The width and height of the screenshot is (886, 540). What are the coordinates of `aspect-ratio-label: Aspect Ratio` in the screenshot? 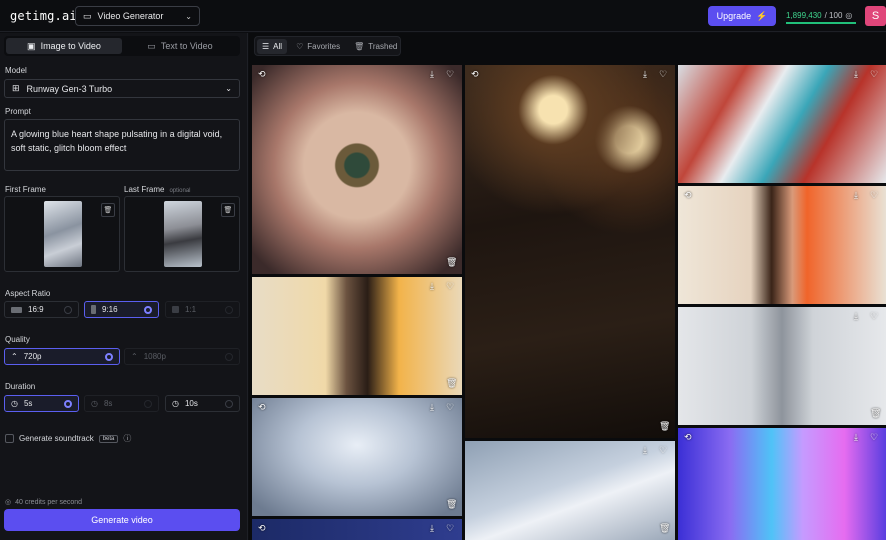 It's located at (28, 293).